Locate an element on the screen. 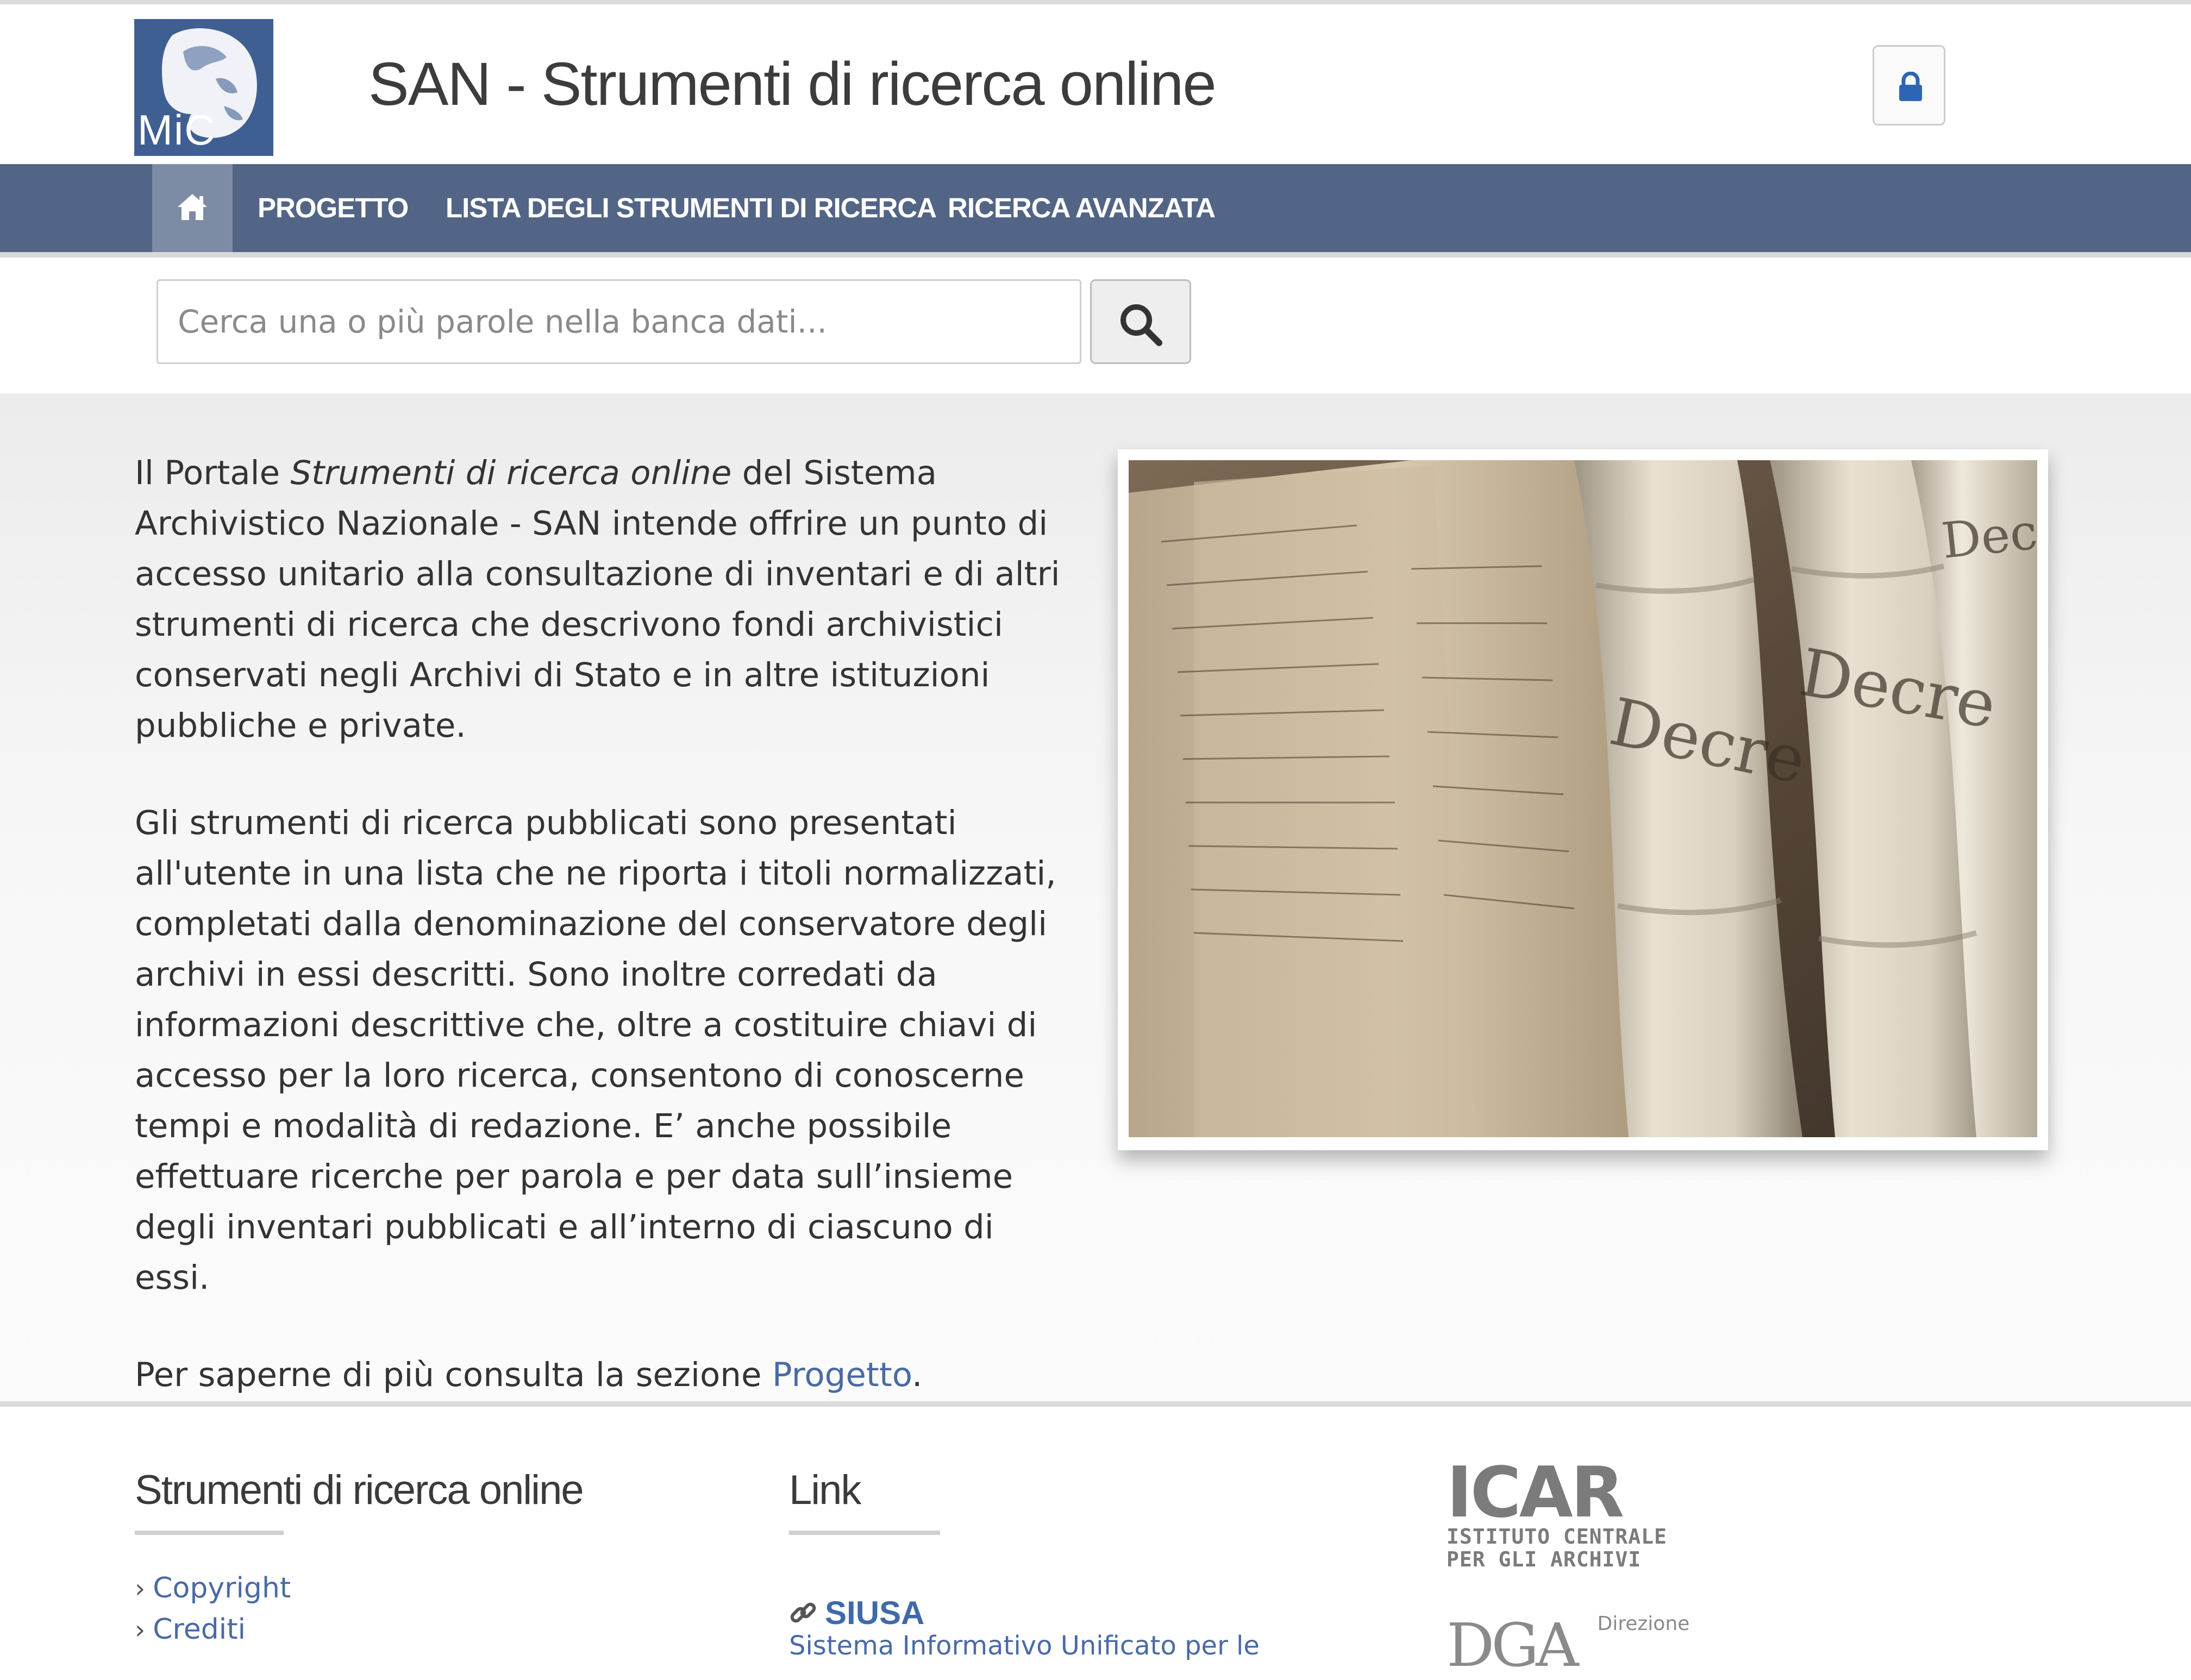 This screenshot has width=2191, height=1680. dga-logo-text: Direzione is located at coordinates (1643, 1624).